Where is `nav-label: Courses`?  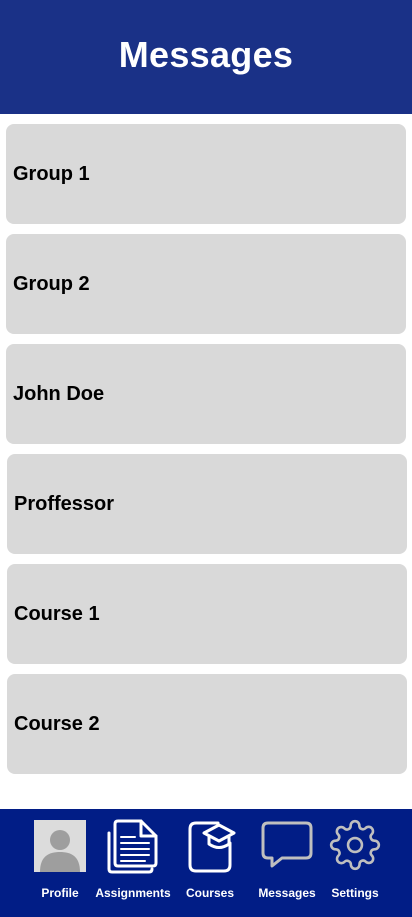
nav-label: Courses is located at coordinates (210, 893).